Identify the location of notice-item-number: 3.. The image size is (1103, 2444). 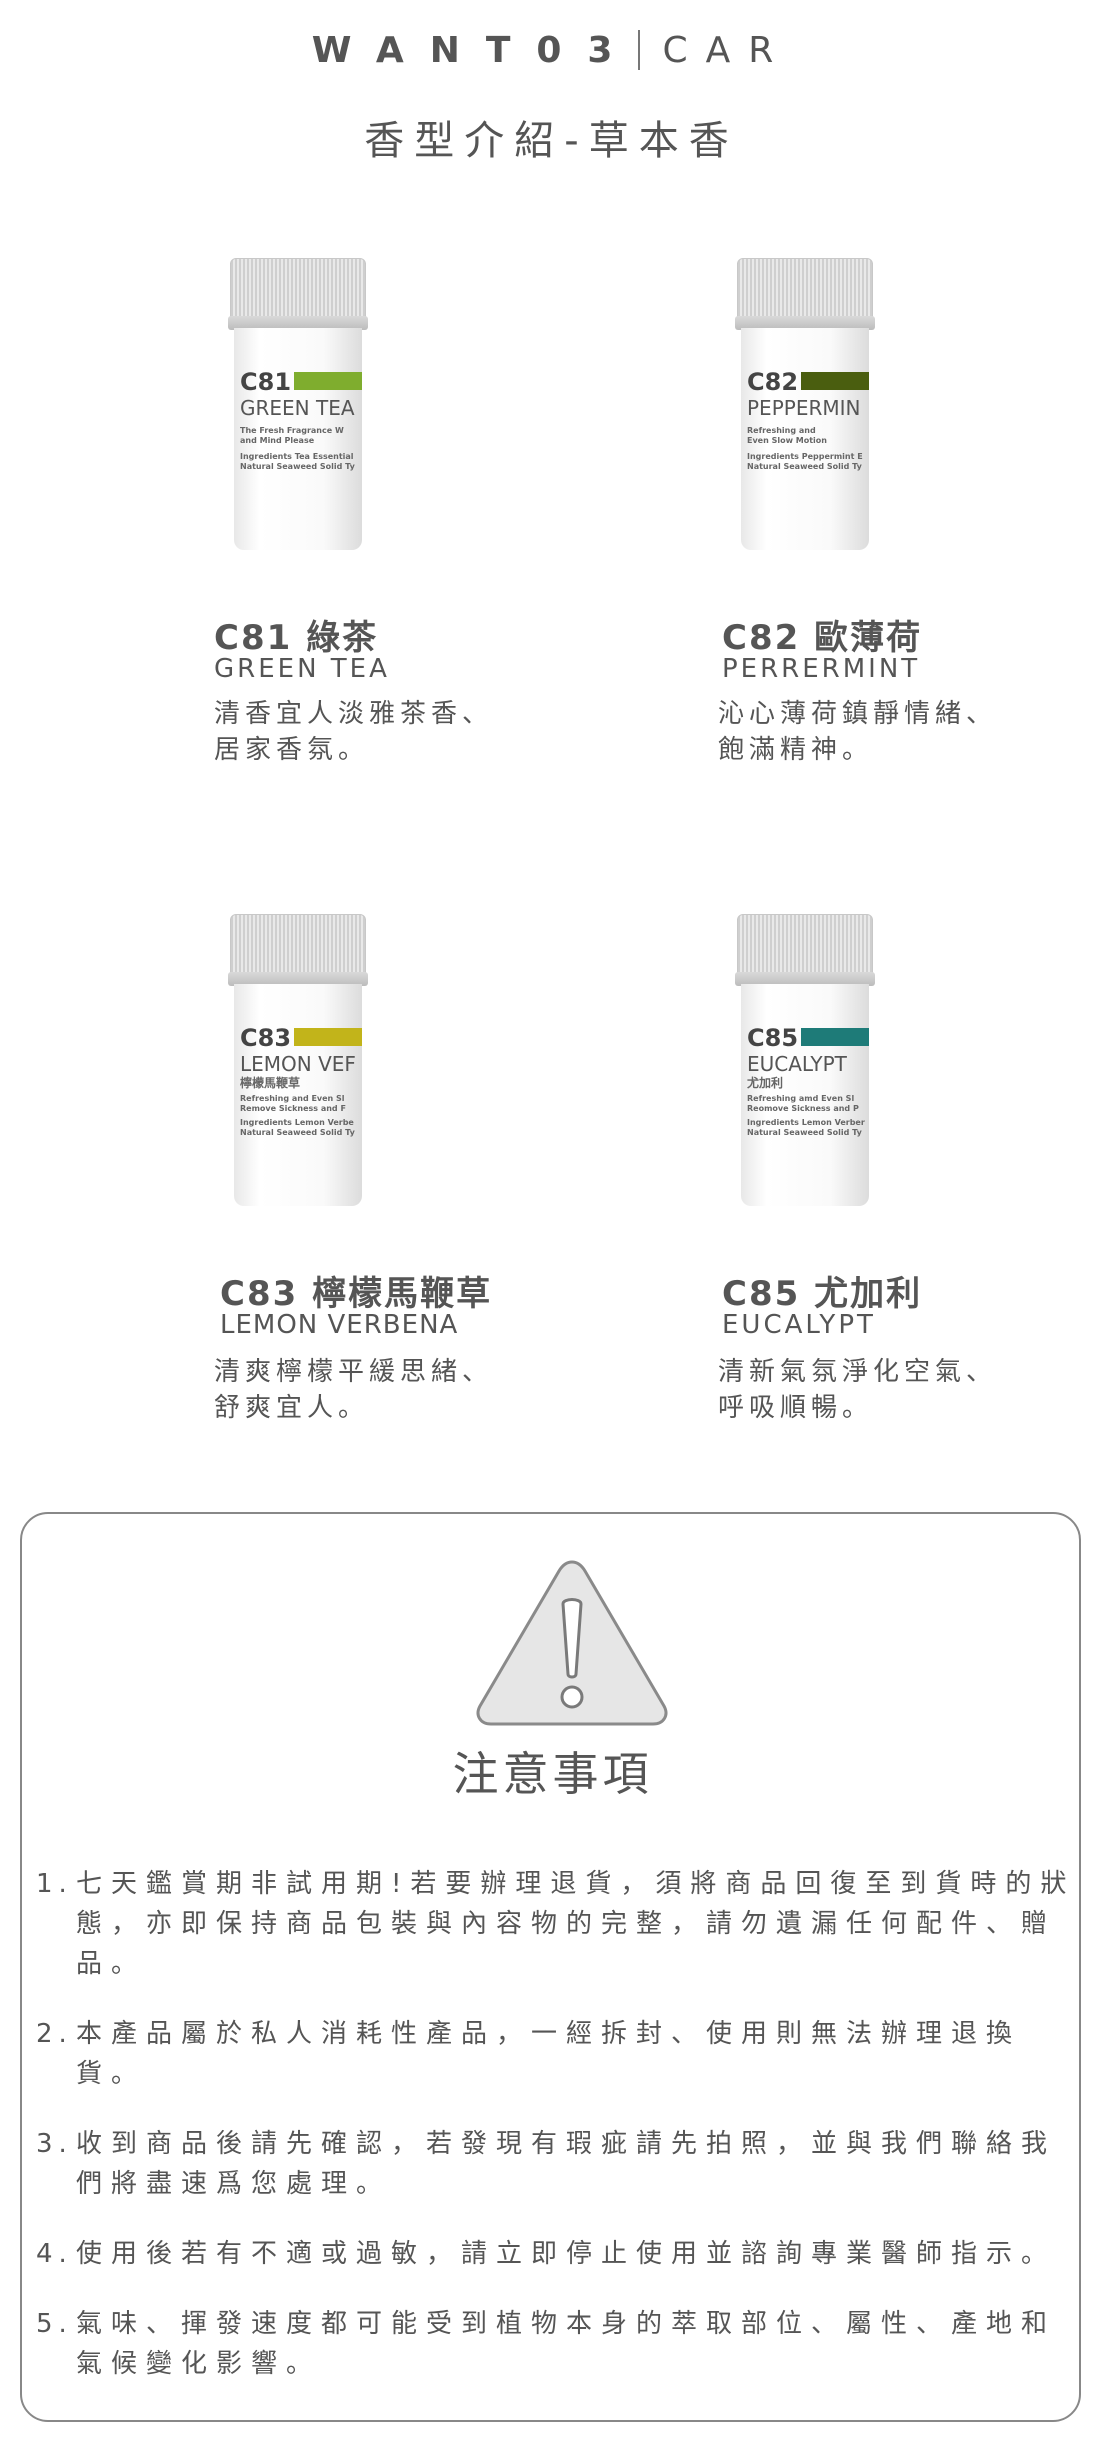
(54, 2144).